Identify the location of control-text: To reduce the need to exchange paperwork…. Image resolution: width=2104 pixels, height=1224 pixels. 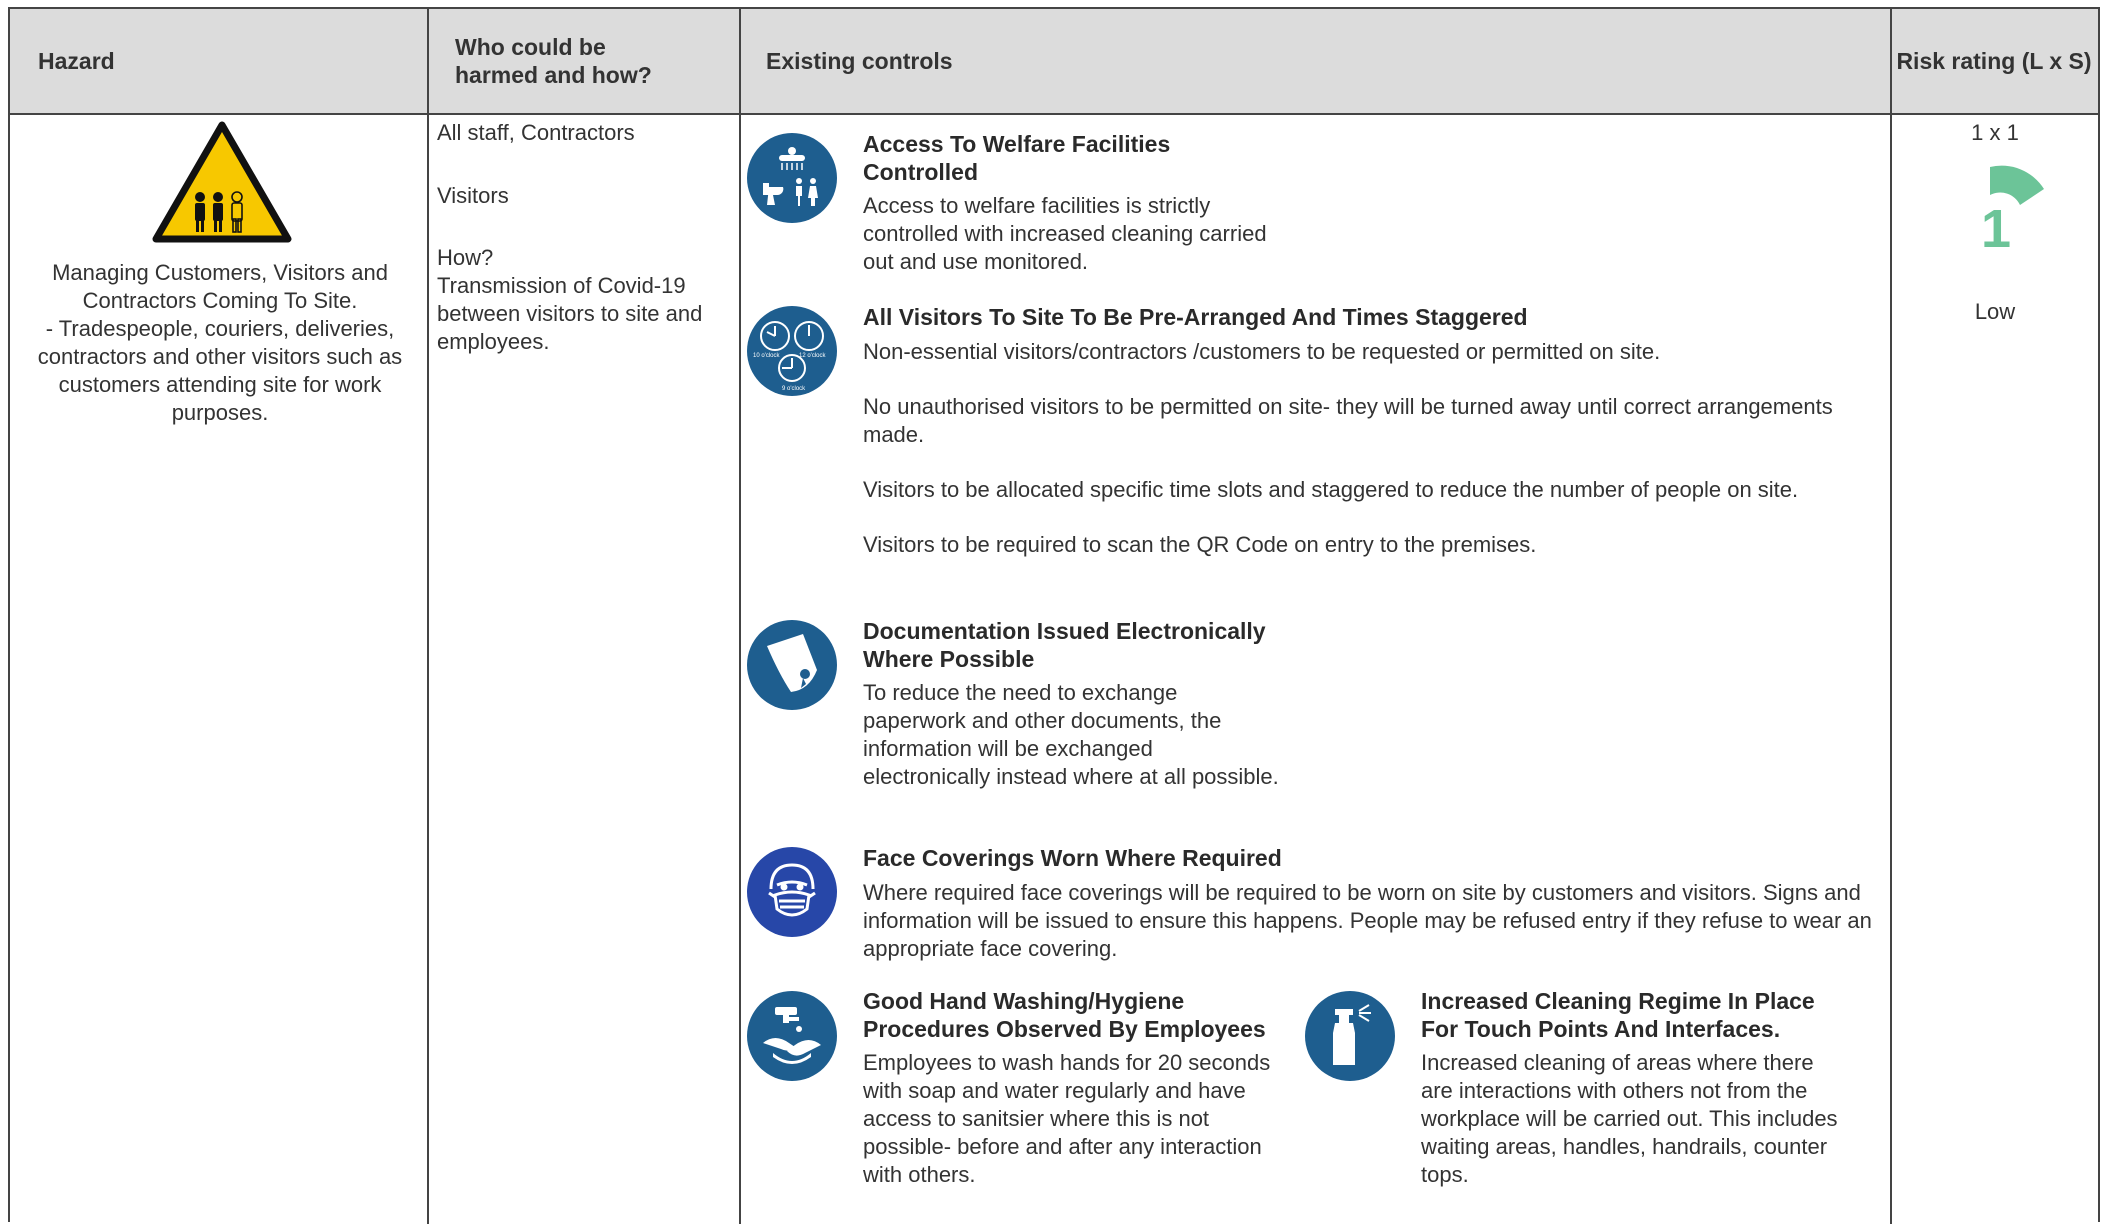
(1071, 734).